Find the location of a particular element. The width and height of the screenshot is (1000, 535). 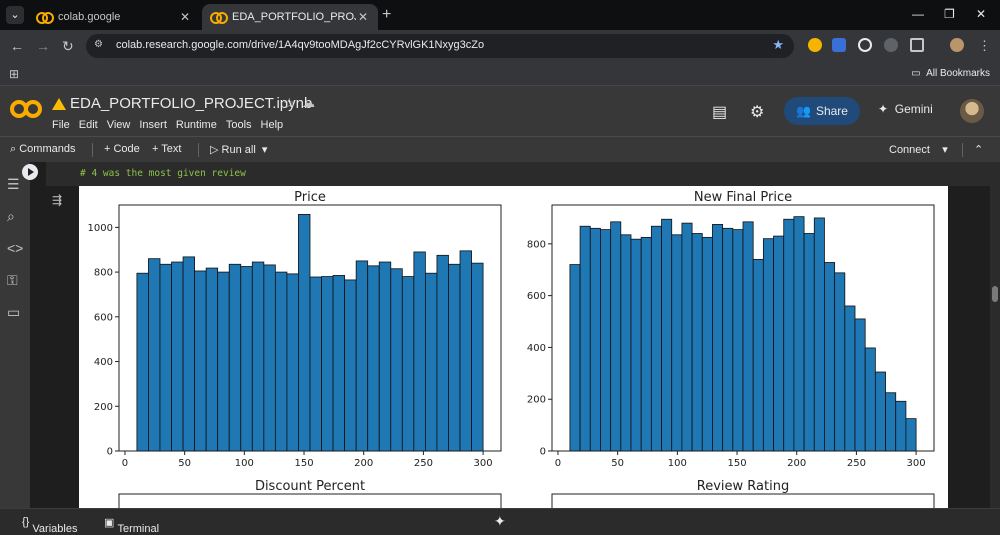

secrets-key-icon: ⚿ is located at coordinates (12, 280).